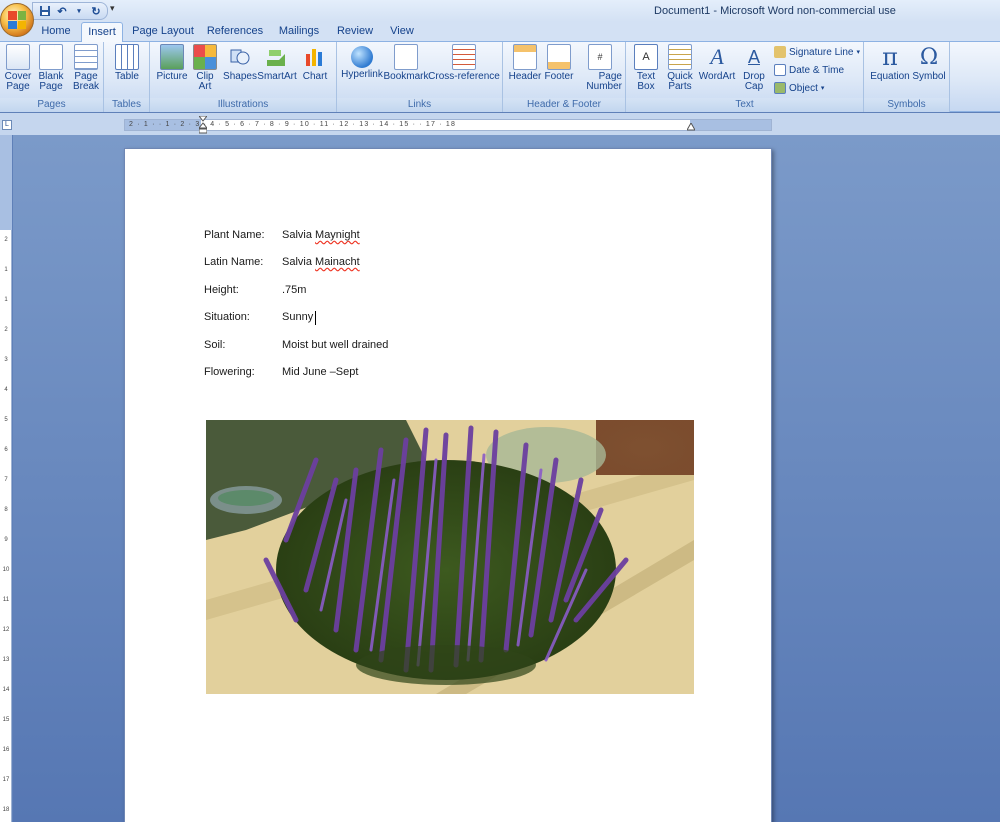 This screenshot has height=822, width=1000. I want to click on spelling-error: Maynight, so click(337, 235).